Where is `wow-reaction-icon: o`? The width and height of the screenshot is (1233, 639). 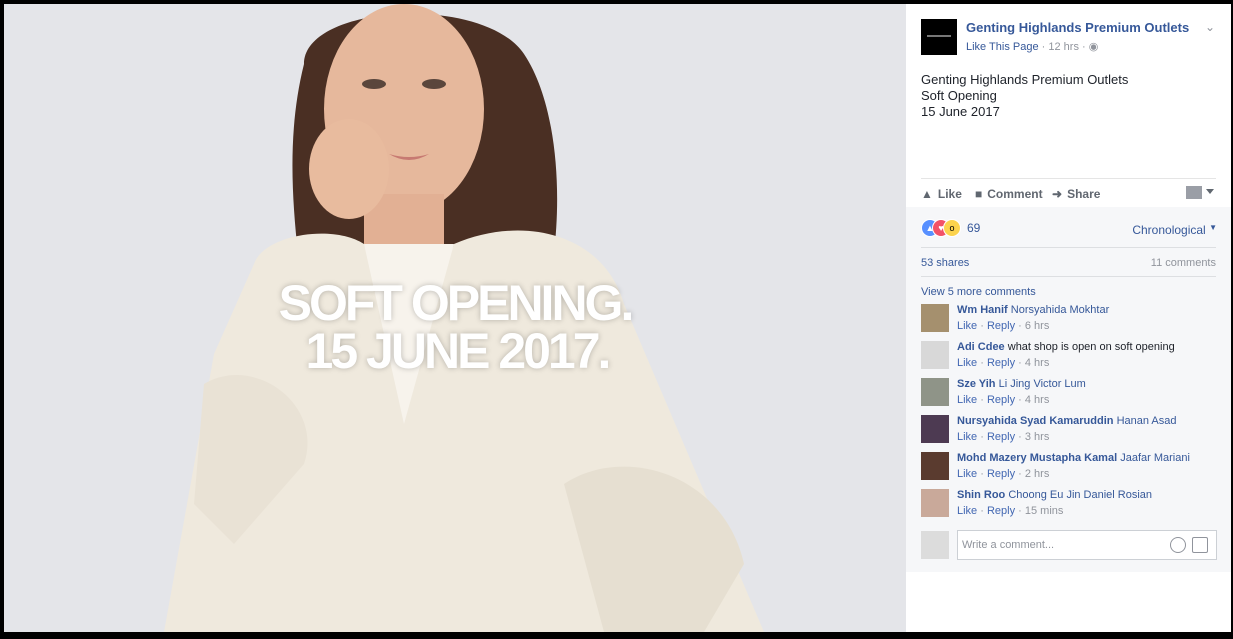
wow-reaction-icon: o is located at coordinates (952, 228).